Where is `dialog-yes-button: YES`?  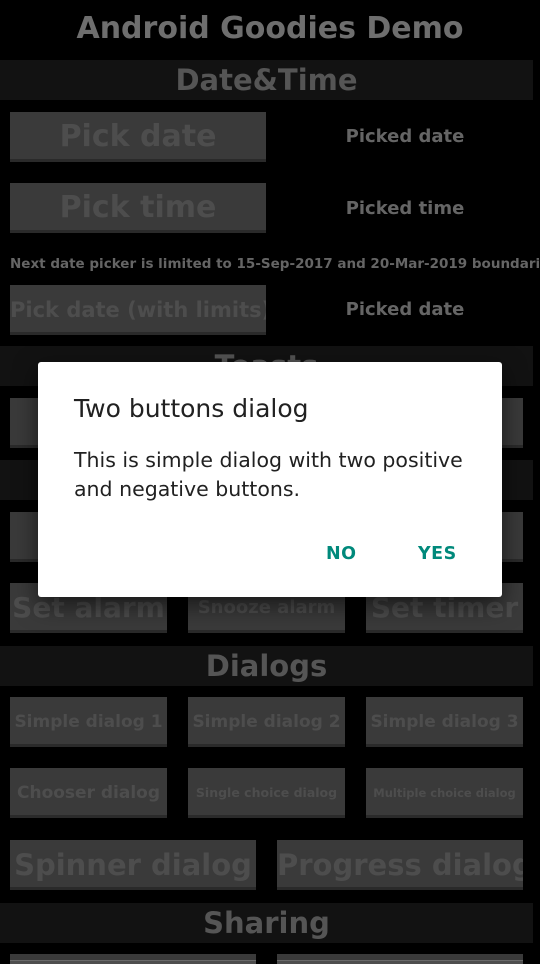
dialog-yes-button: YES is located at coordinates (437, 554).